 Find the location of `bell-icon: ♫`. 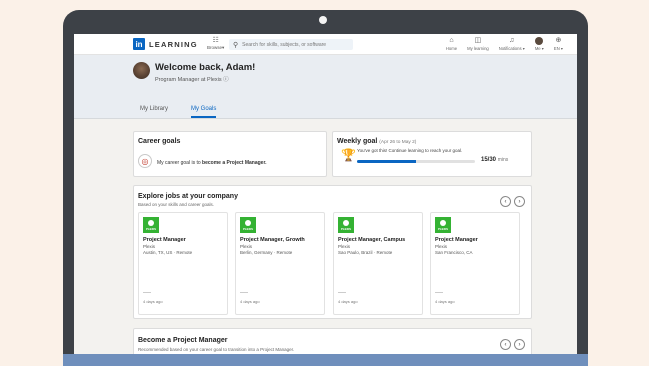

bell-icon: ♫ is located at coordinates (512, 40).